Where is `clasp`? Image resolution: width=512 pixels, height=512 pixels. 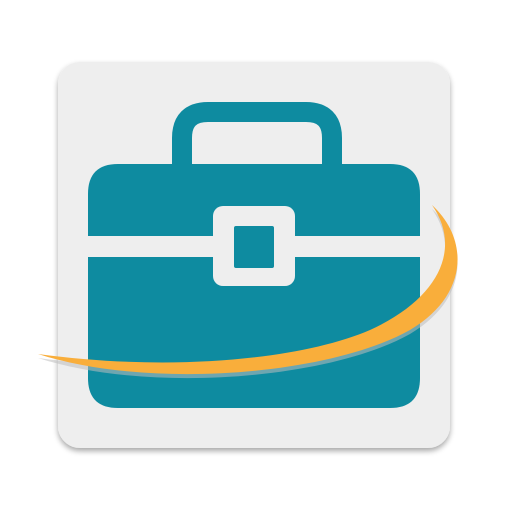
clasp is located at coordinates (254, 247).